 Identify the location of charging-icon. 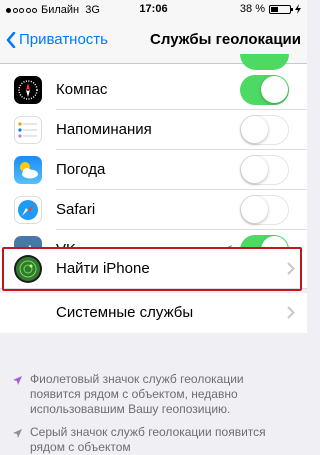
(298, 9).